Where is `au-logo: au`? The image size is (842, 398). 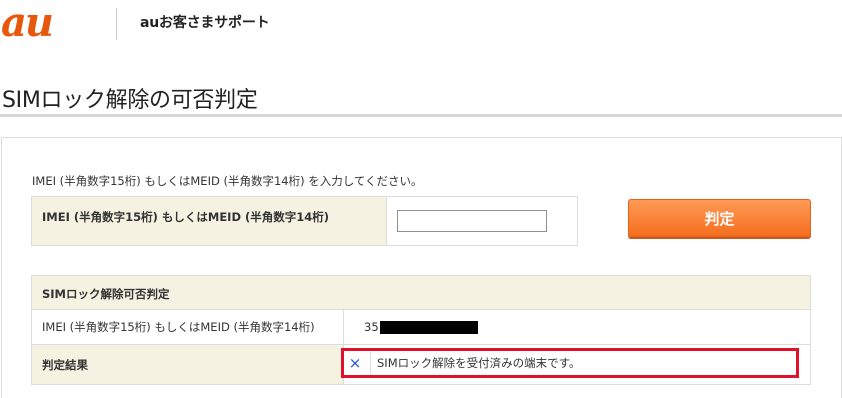 au-logo: au is located at coordinates (50, 24).